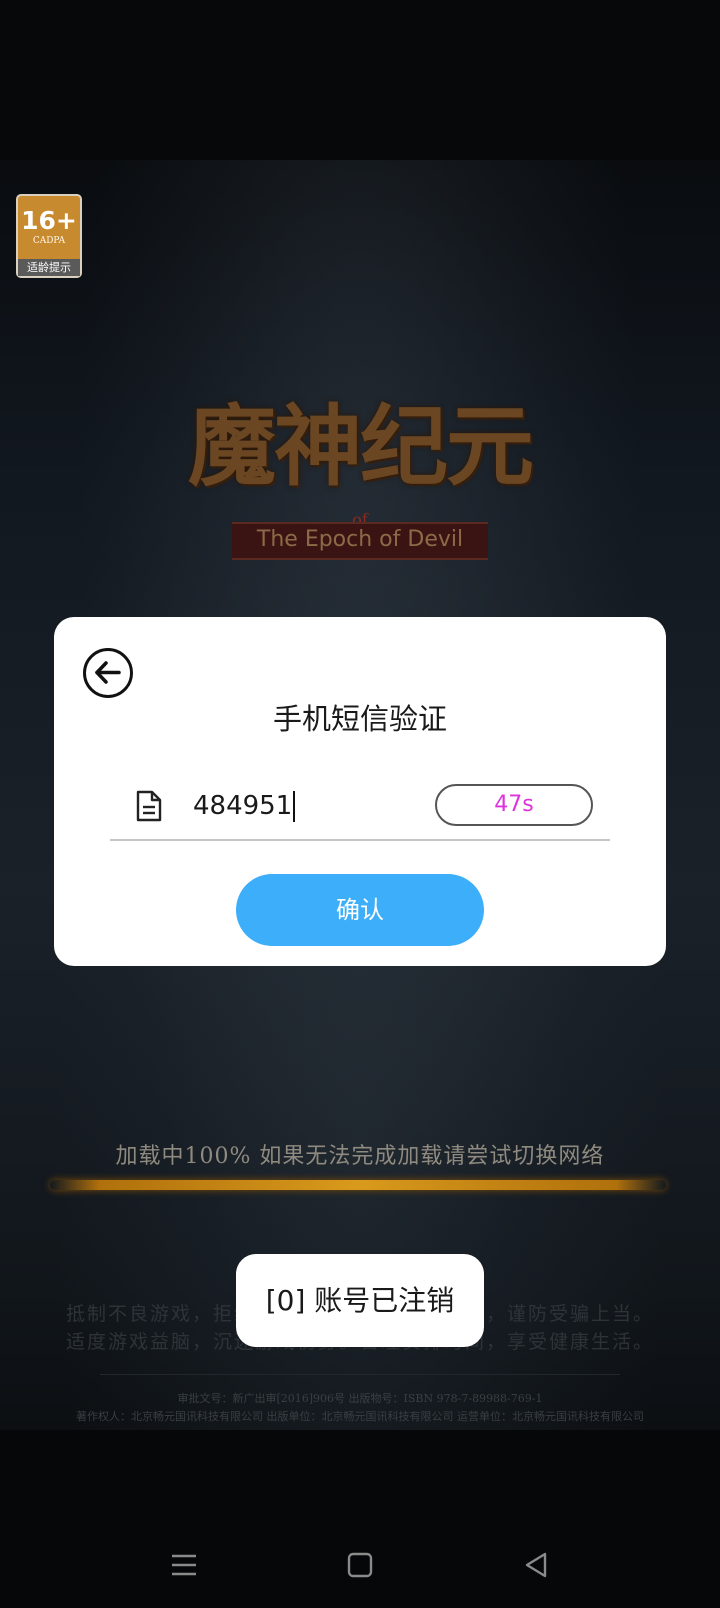  What do you see at coordinates (49, 241) in the screenshot?
I see `age-rating-org: CADPA` at bounding box center [49, 241].